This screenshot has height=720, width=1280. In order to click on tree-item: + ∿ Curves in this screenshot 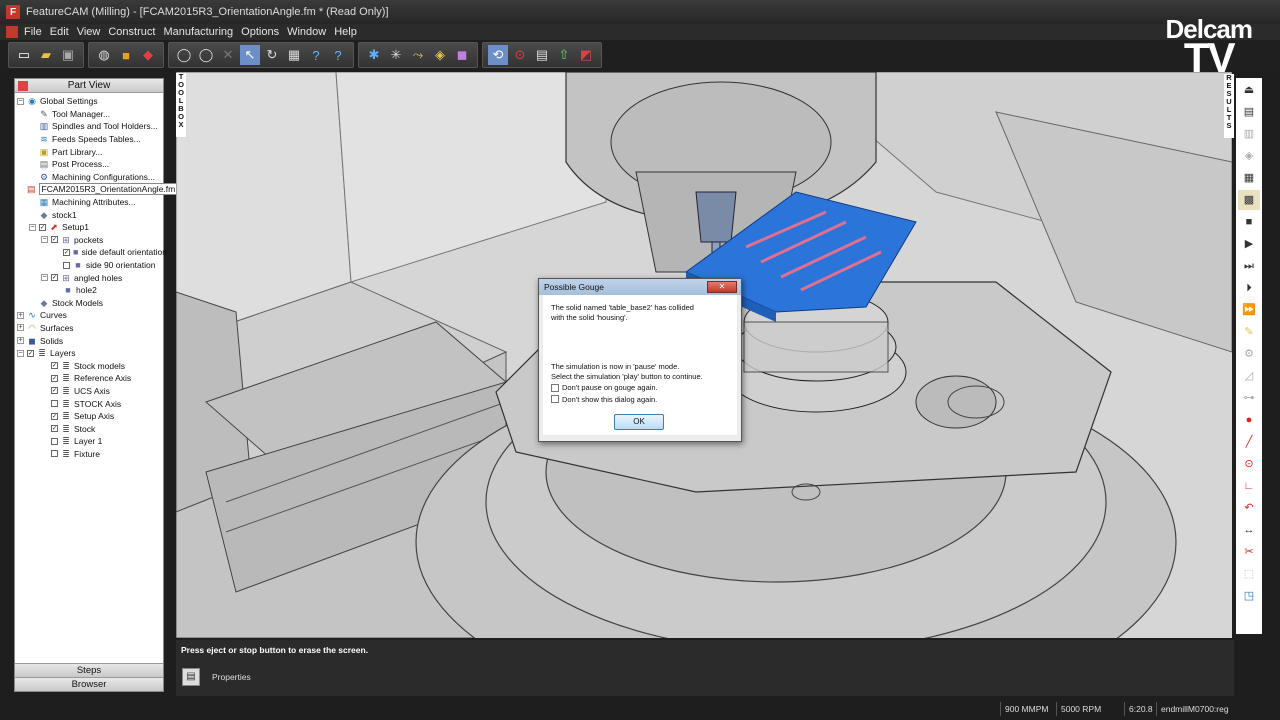, I will do `click(90, 315)`.